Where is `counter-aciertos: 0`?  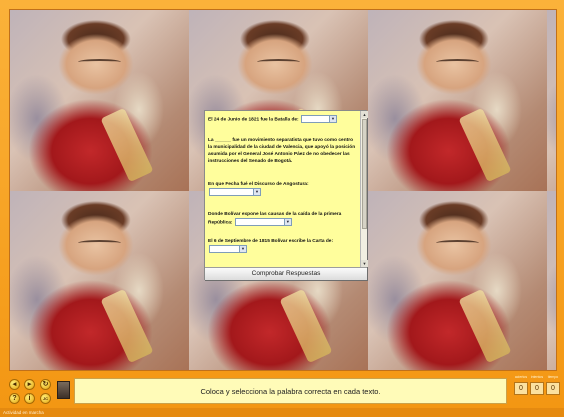
counter-aciertos: 0 is located at coordinates (521, 388).